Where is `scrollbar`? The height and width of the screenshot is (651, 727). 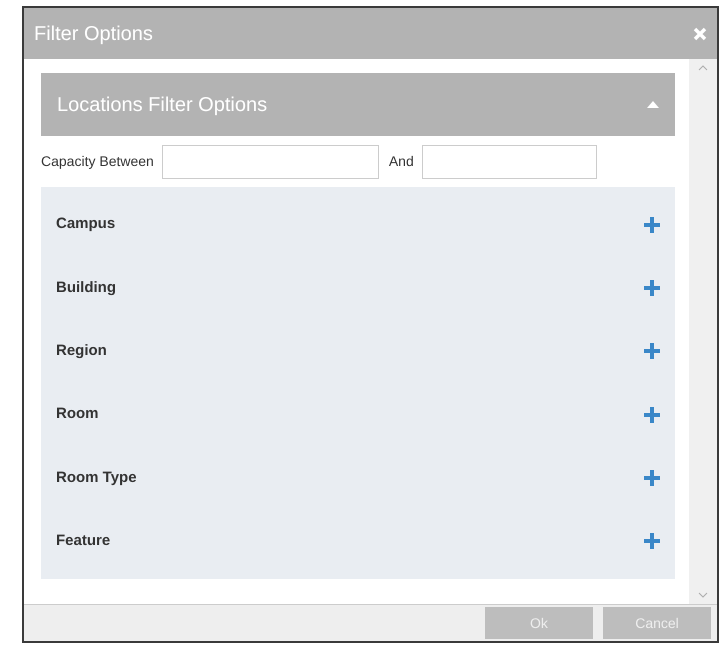
scrollbar is located at coordinates (703, 331).